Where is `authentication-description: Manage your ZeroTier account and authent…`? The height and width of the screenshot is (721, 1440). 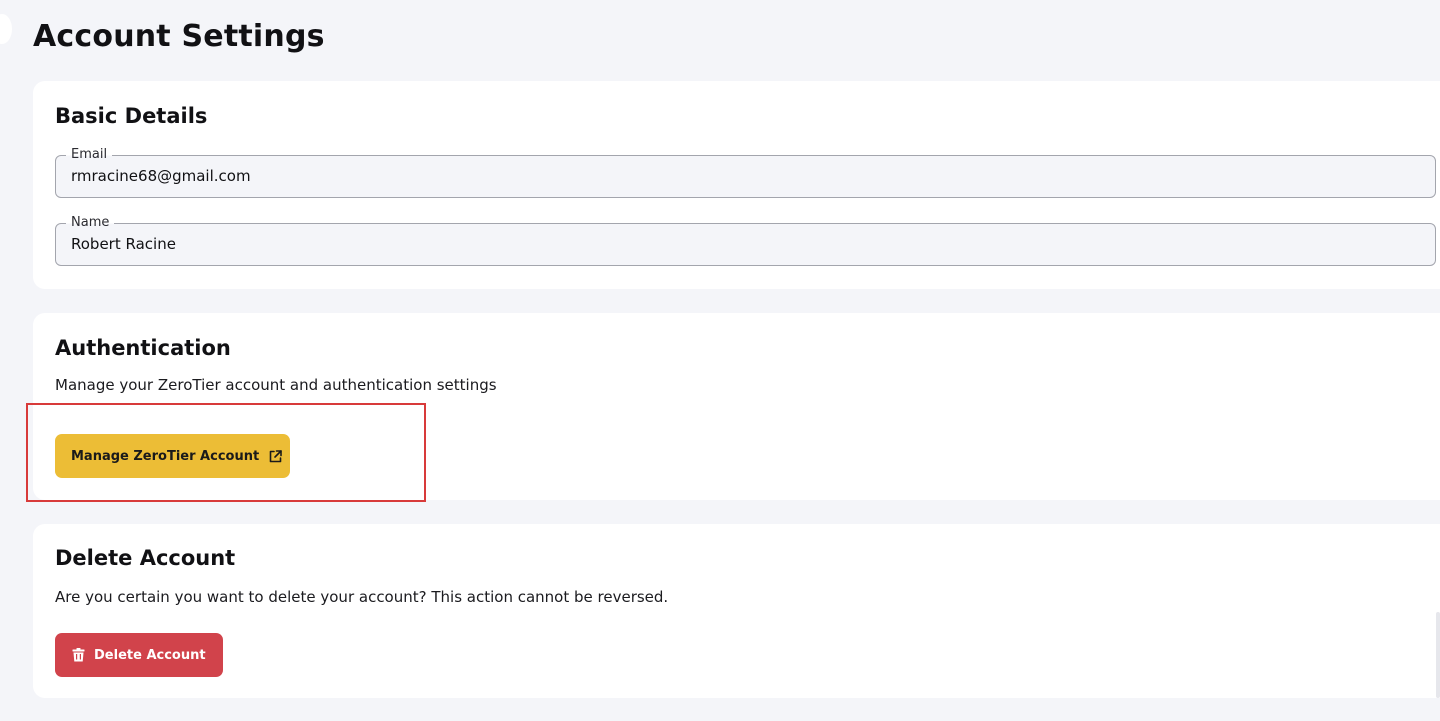
authentication-description: Manage your ZeroTier account and authent… is located at coordinates (276, 385).